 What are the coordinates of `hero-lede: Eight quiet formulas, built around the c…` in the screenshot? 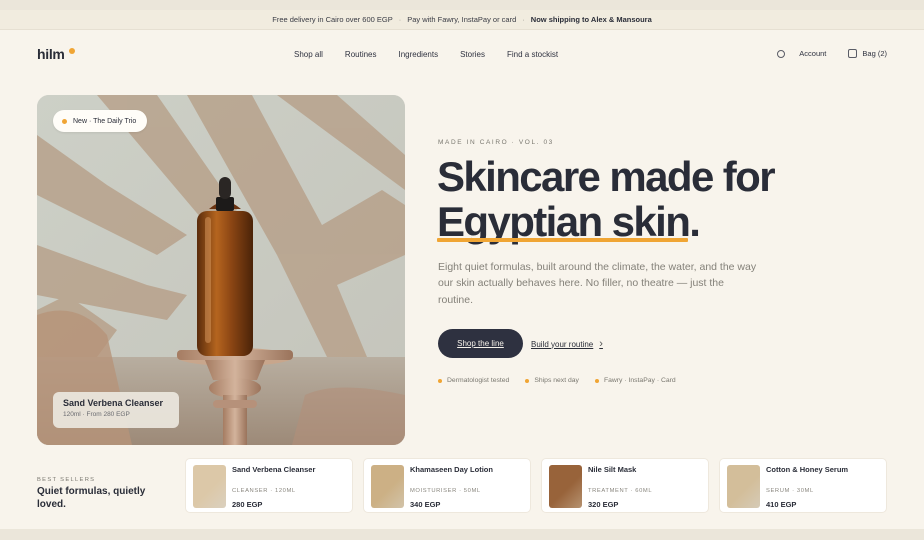 It's located at (597, 283).